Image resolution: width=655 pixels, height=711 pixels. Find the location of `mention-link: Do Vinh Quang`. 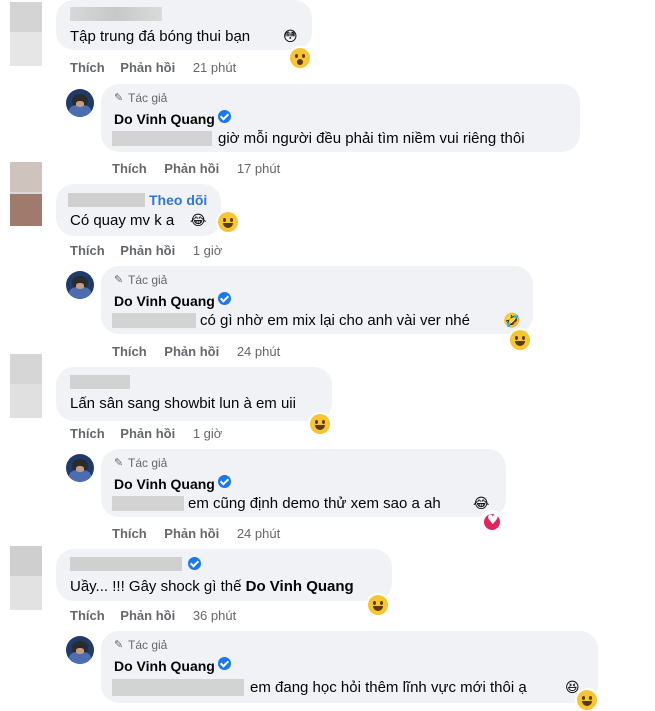

mention-link: Do Vinh Quang is located at coordinates (300, 586).